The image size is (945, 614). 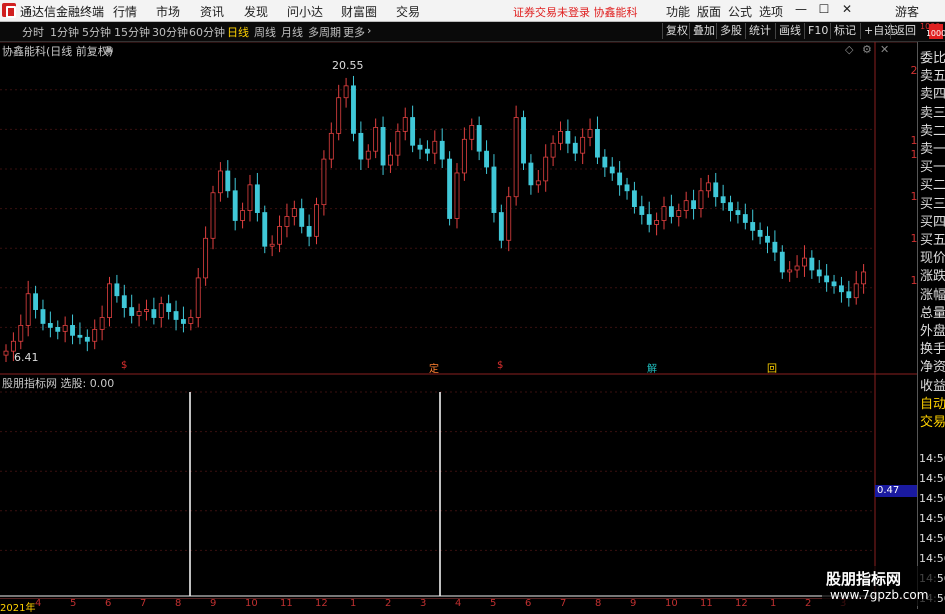 I want to click on tab-30min: 30分钟, so click(x=170, y=32).